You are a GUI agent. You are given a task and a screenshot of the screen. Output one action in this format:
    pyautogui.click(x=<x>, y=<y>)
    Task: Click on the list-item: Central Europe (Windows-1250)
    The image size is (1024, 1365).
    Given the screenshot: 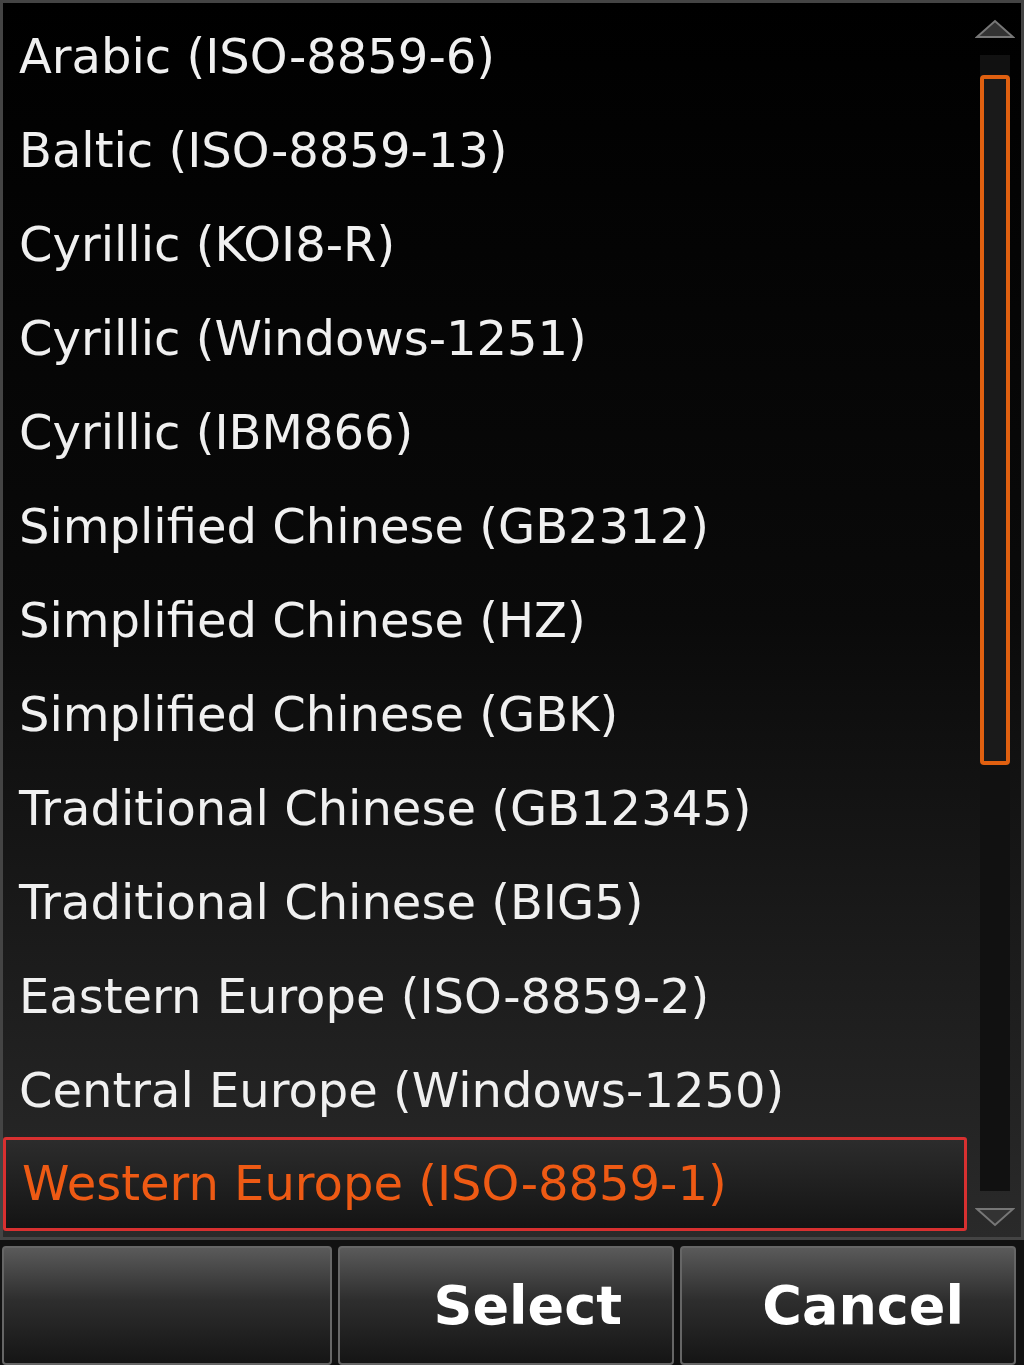 What is the action you would take?
    pyautogui.click(x=486, y=1090)
    